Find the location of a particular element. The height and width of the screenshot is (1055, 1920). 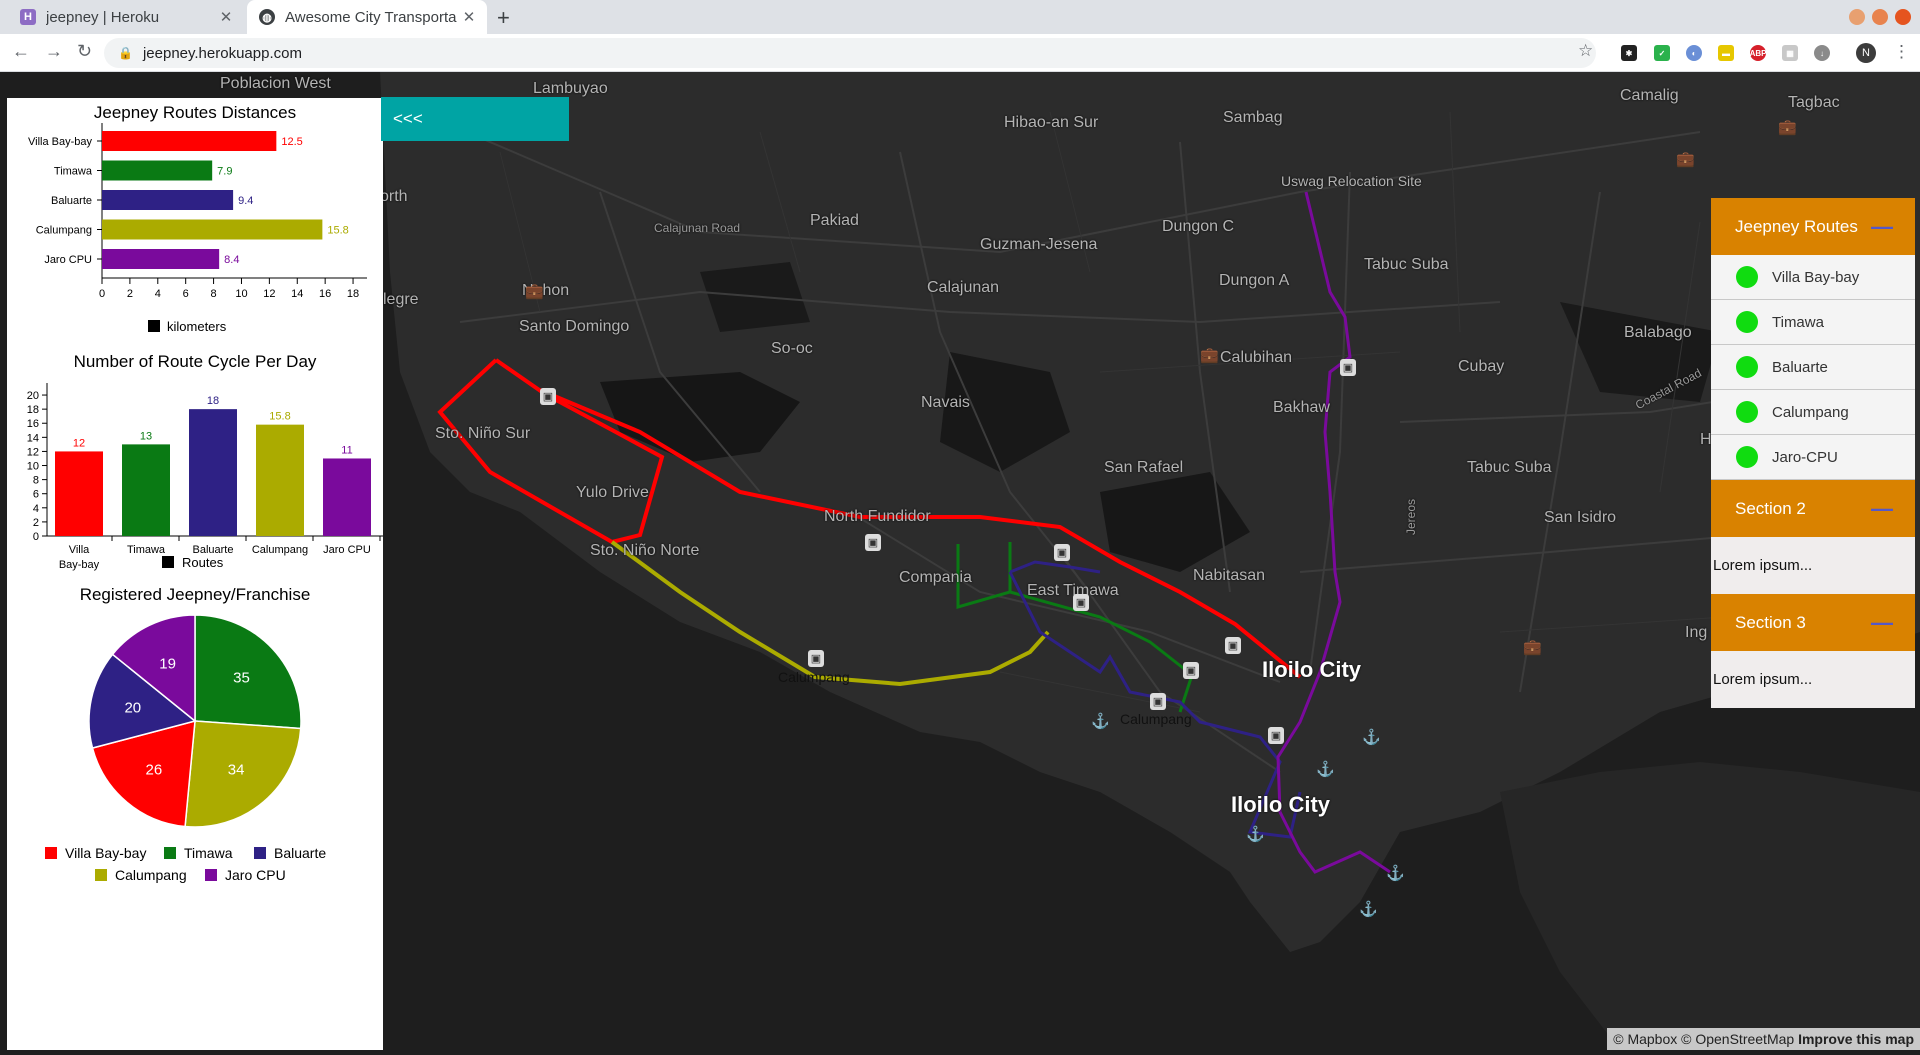

tick-label: 14 is located at coordinates (297, 294).